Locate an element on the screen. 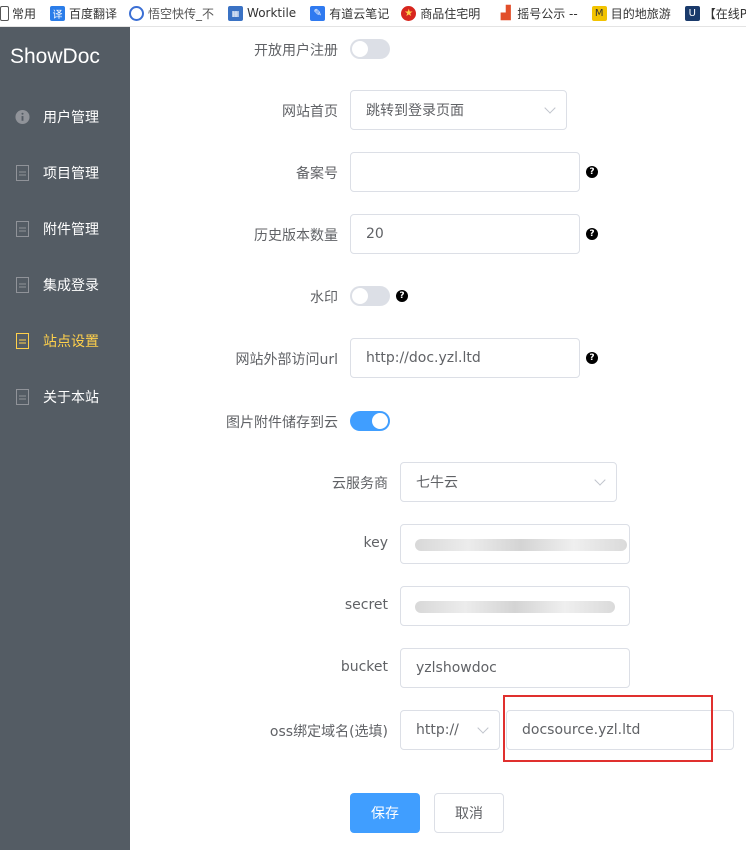 The width and height of the screenshot is (746, 850). register-label: 开放用户注册 is located at coordinates (296, 51).